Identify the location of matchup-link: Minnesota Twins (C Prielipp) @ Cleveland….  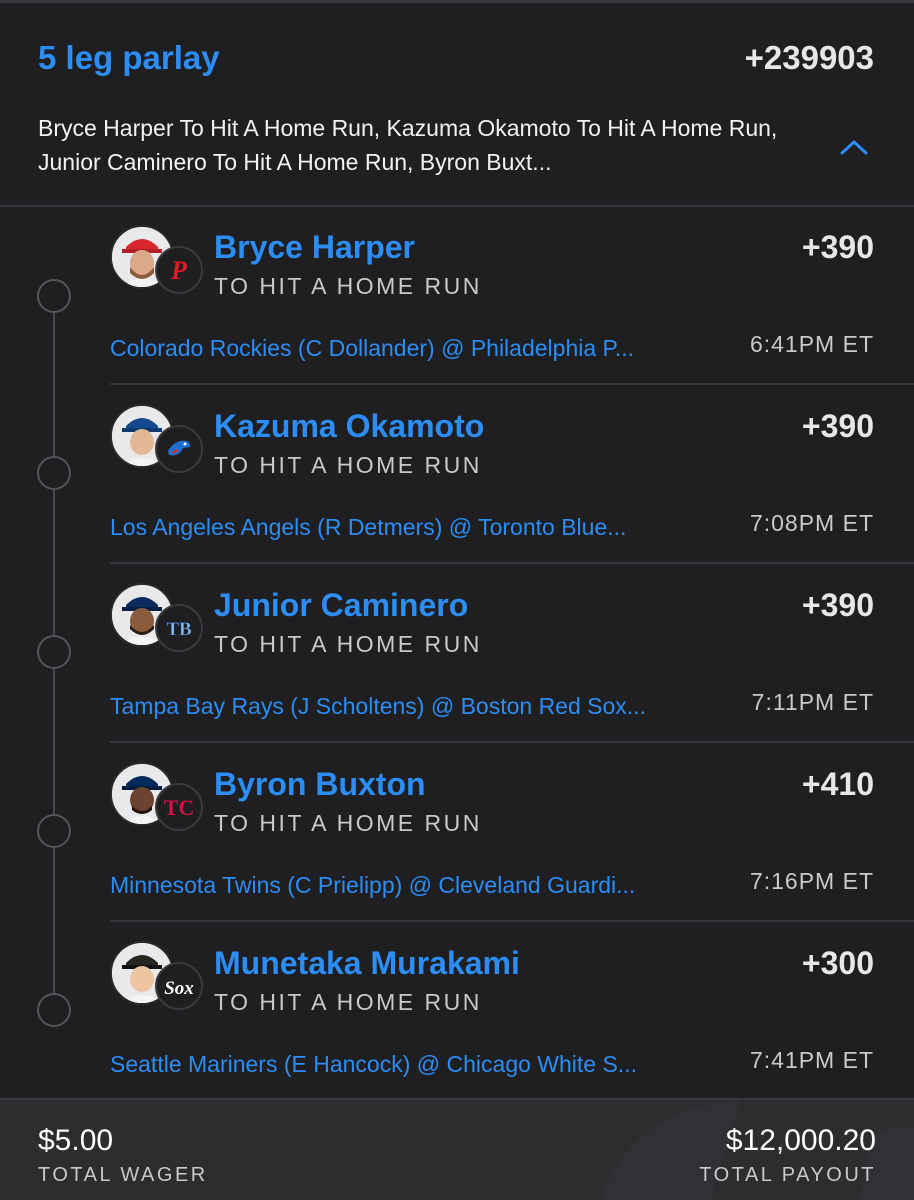
(417, 885).